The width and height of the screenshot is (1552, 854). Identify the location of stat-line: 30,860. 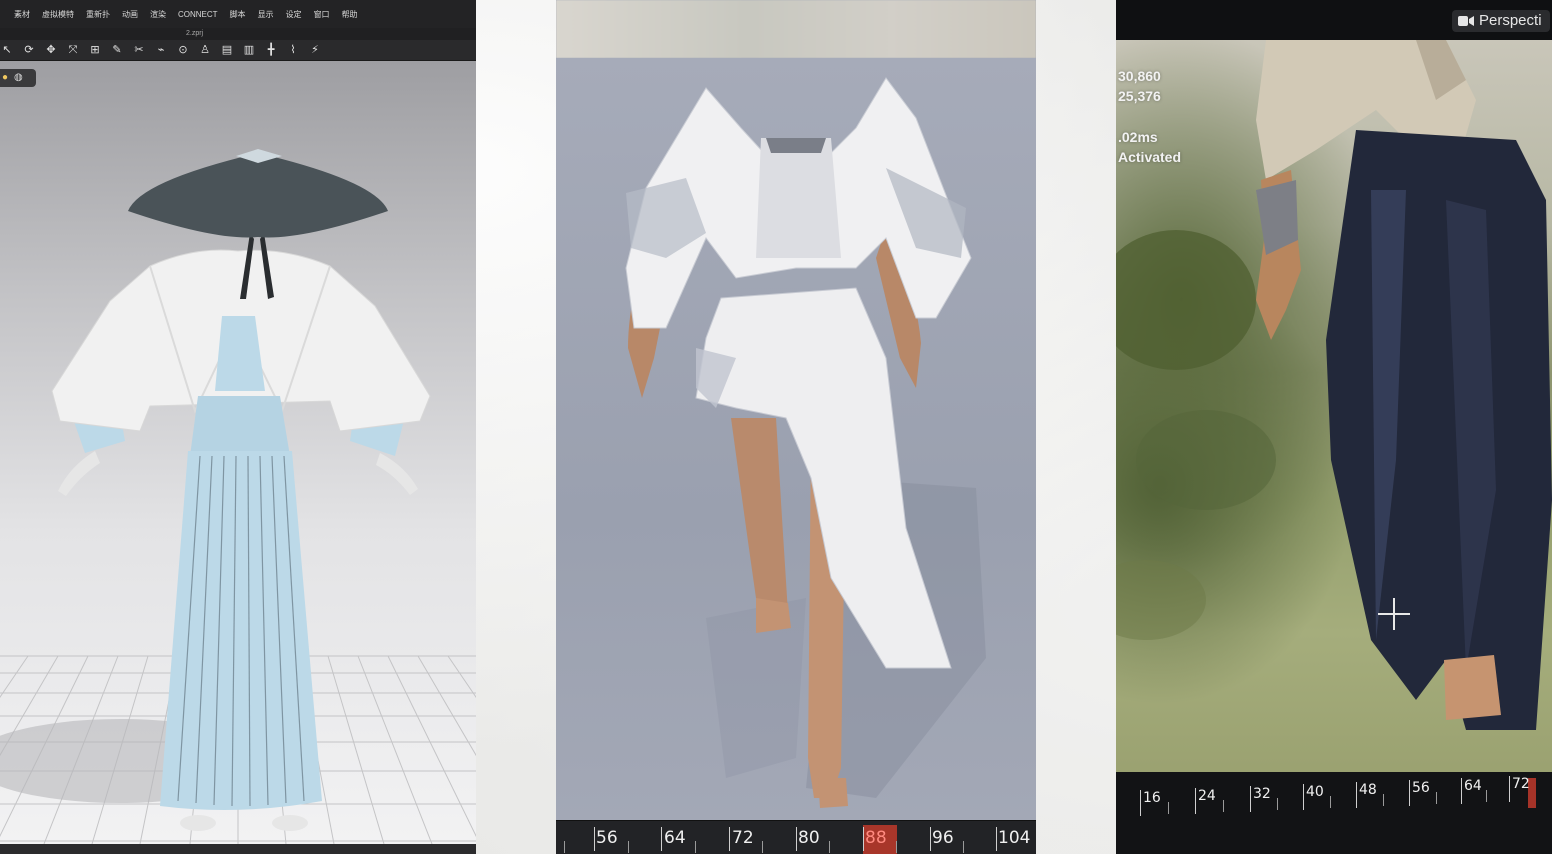
(1139, 76).